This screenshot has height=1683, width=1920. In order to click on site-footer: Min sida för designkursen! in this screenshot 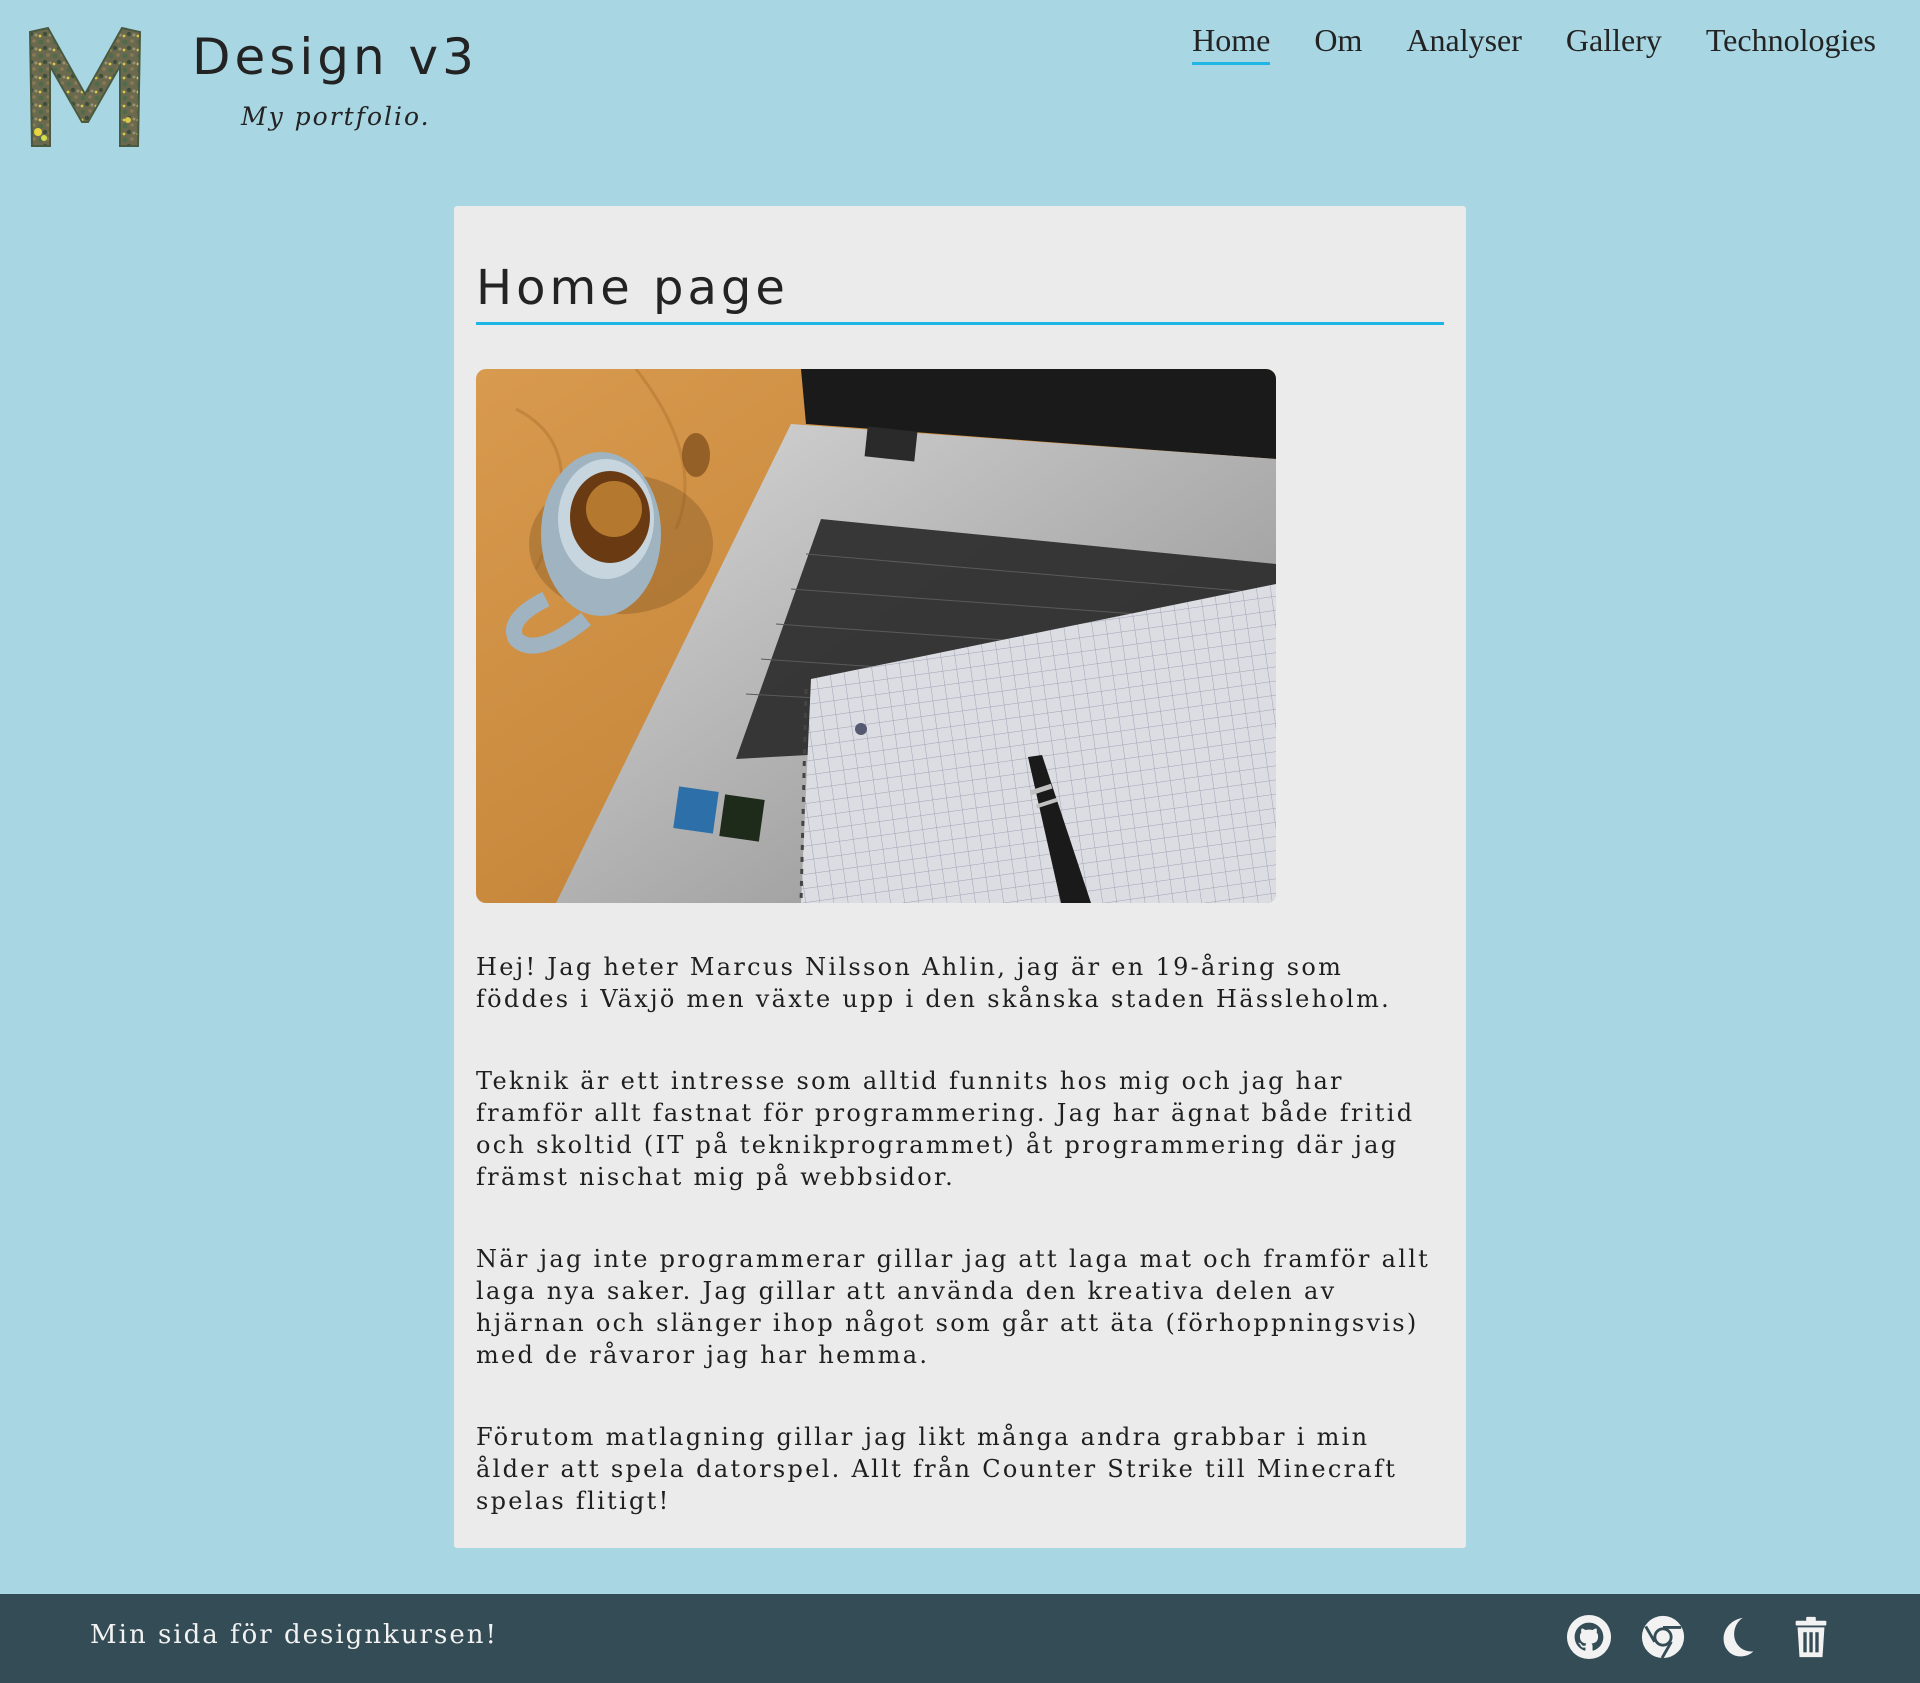, I will do `click(960, 1638)`.